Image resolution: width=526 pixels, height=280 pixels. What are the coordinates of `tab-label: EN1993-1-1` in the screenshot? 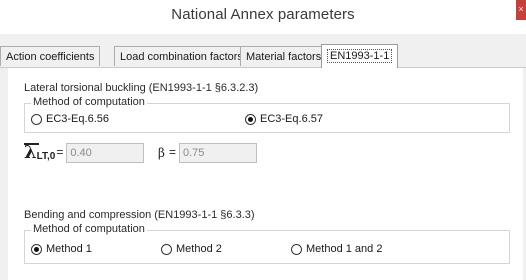 It's located at (360, 56).